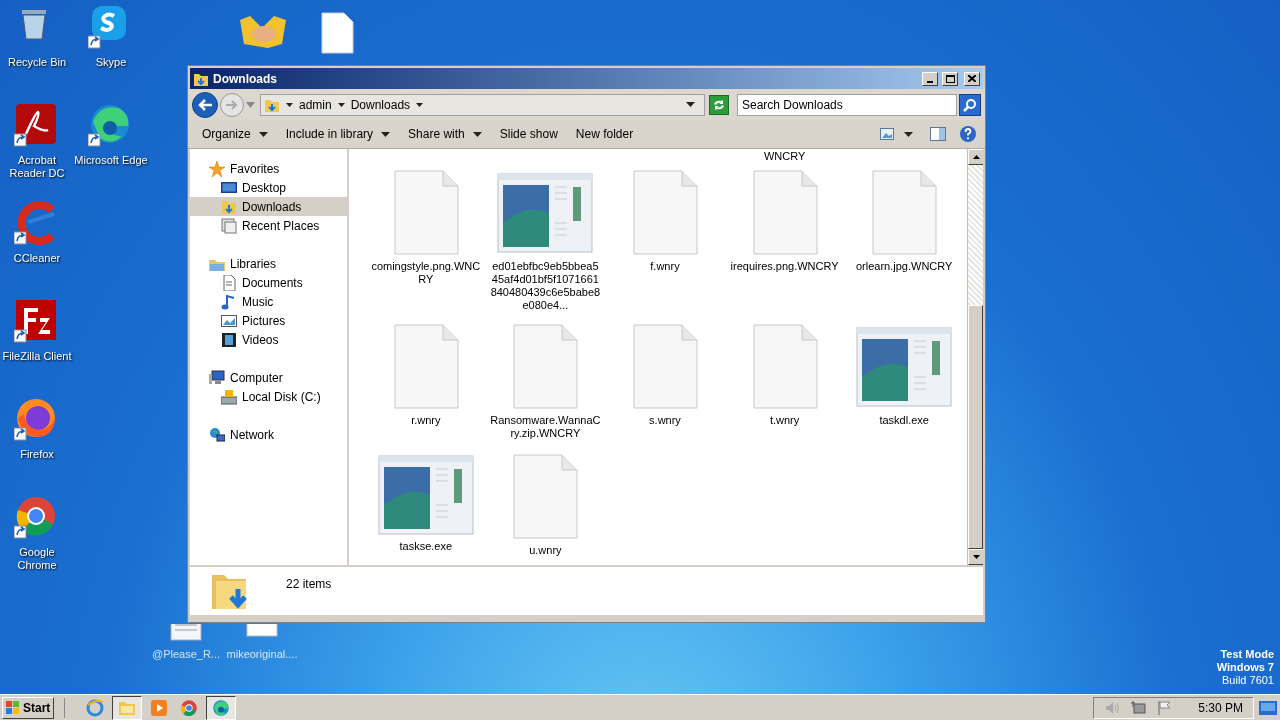 Image resolution: width=1280 pixels, height=720 pixels. I want to click on vertical-scrollbar, so click(975, 357).